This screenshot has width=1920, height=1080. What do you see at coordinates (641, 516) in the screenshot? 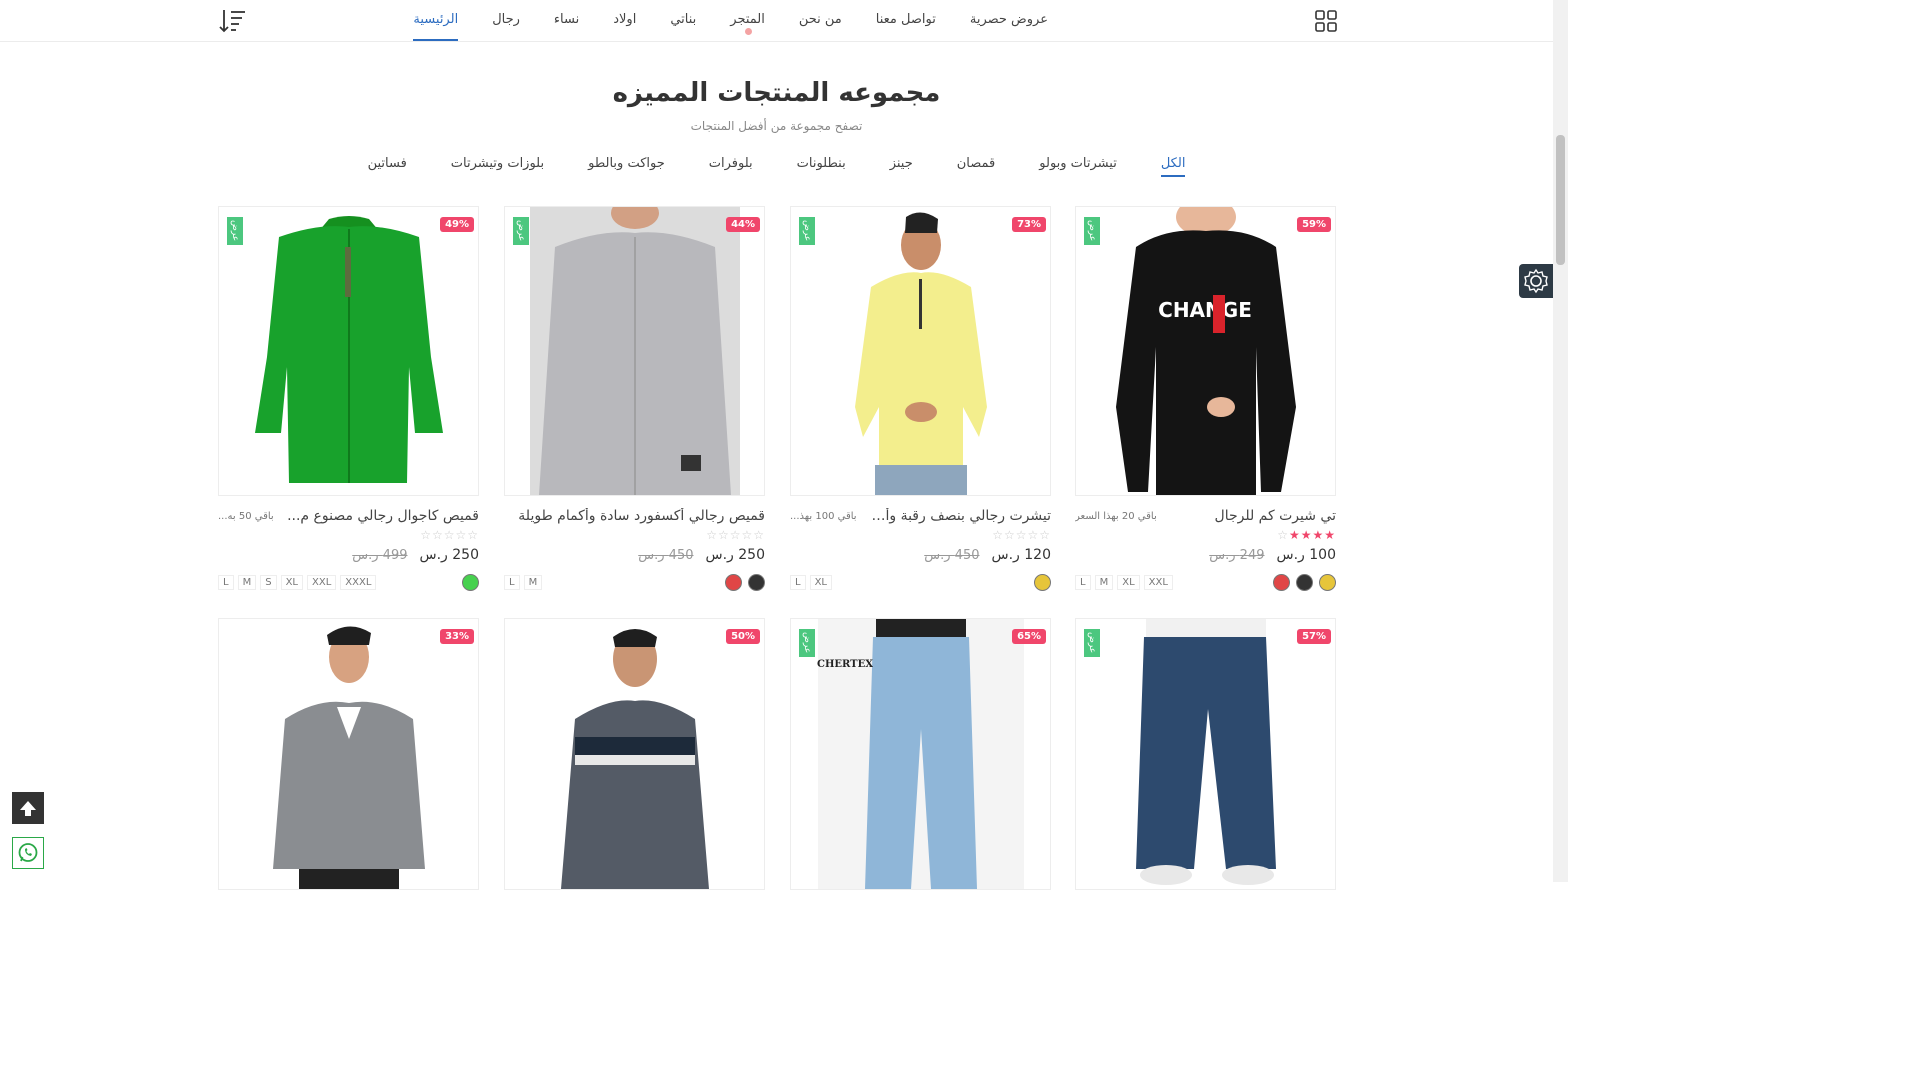
I see `product-title: قميص رجالي أكسفورد سادة وأكمام طويلة` at bounding box center [641, 516].